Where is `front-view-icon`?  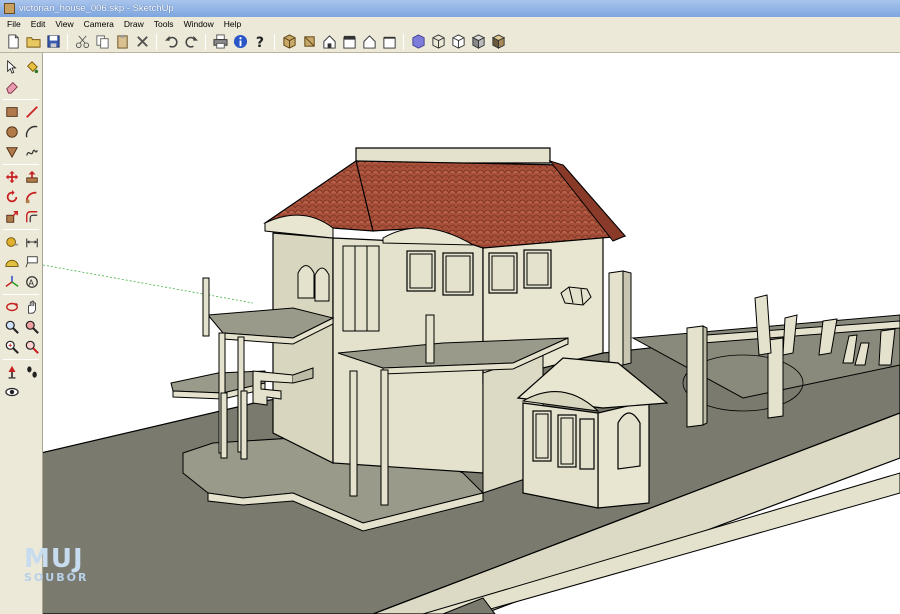
front-view-icon is located at coordinates (329, 42).